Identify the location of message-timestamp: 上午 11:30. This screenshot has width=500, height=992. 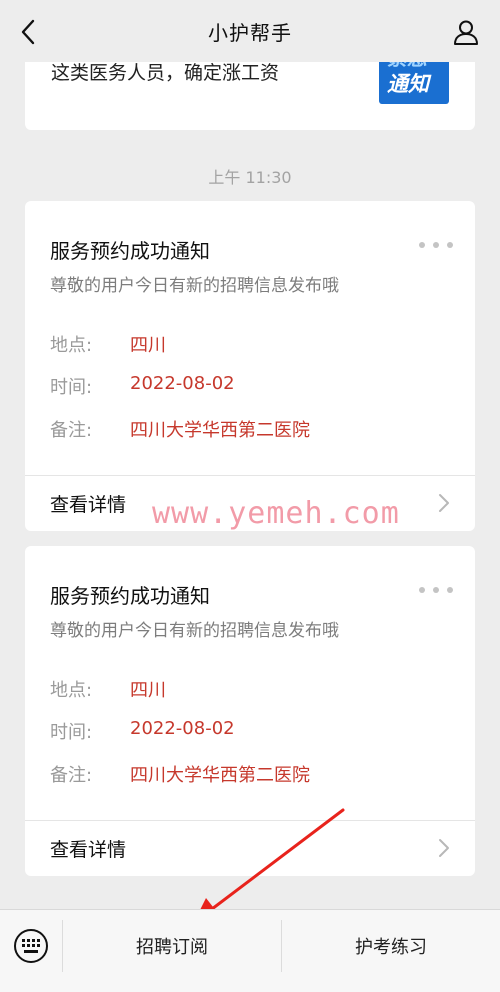
(250, 177).